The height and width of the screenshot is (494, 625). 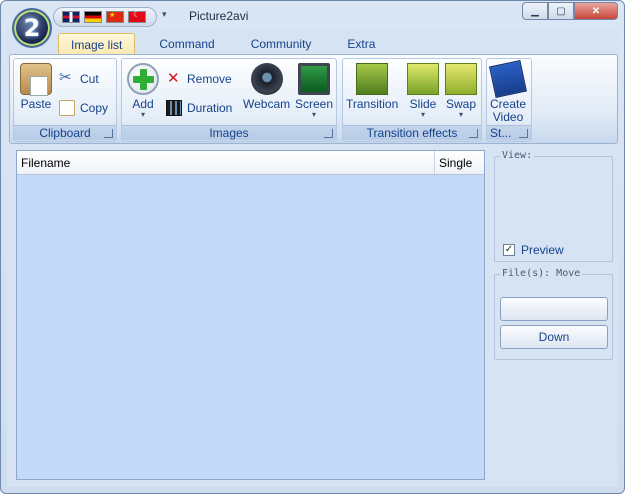 What do you see at coordinates (108, 133) in the screenshot?
I see `clipboard-launcher-icon` at bounding box center [108, 133].